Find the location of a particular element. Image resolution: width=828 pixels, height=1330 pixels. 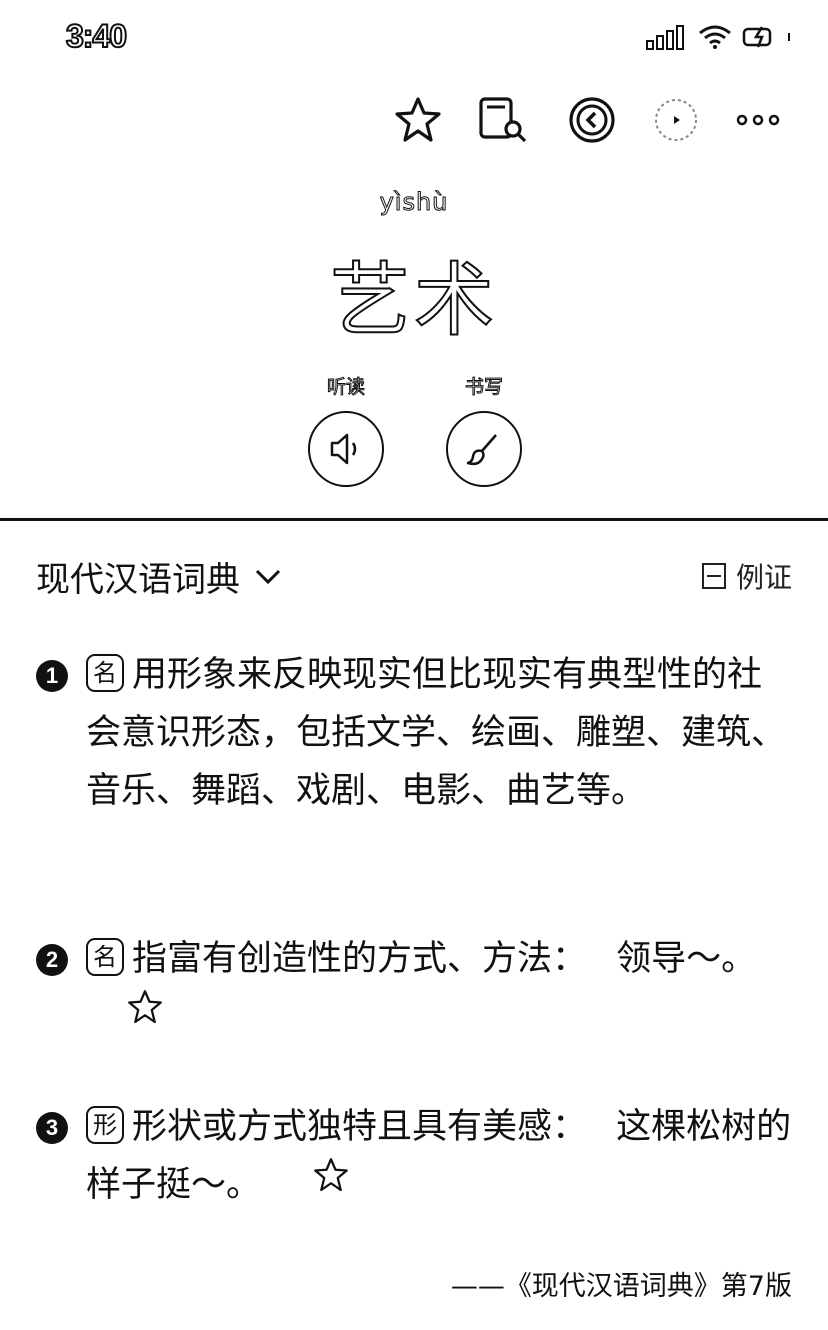

brush-icon is located at coordinates (481, 450).